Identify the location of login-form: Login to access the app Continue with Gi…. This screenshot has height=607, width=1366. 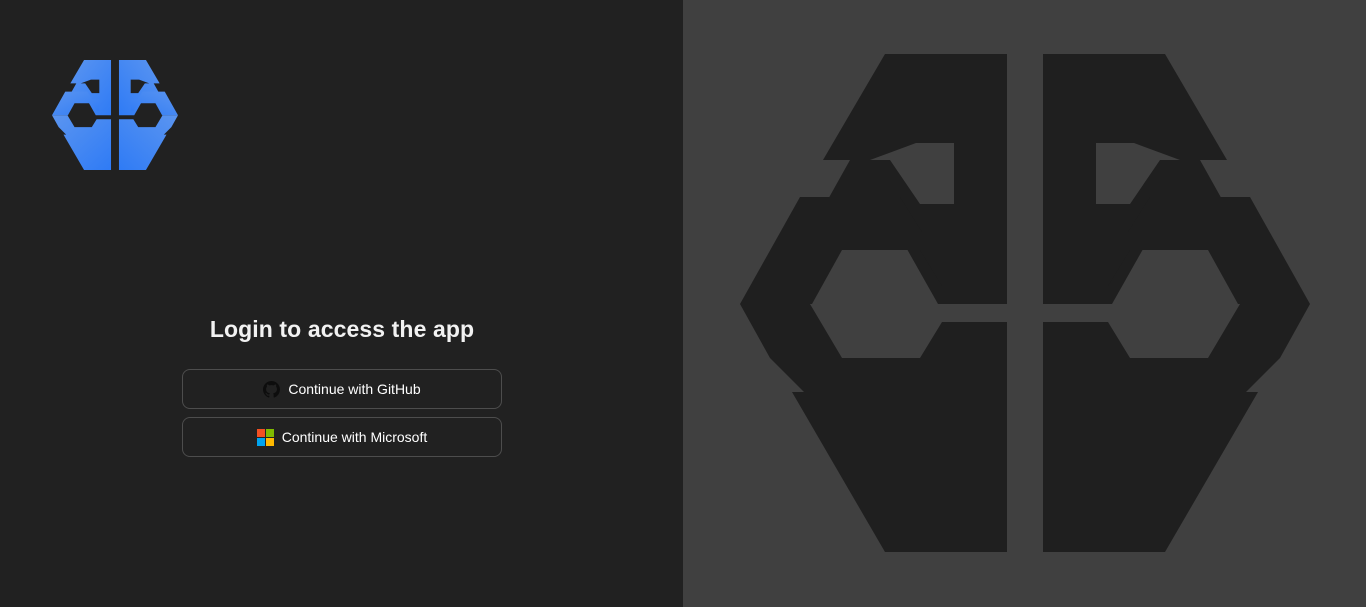
(342, 390).